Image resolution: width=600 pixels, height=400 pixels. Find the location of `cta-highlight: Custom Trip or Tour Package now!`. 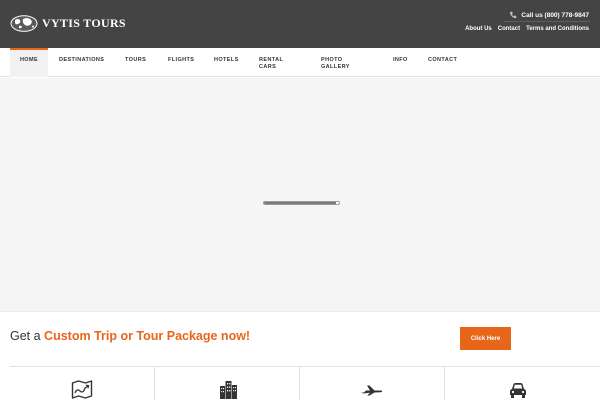

cta-highlight: Custom Trip or Tour Package now! is located at coordinates (147, 336).